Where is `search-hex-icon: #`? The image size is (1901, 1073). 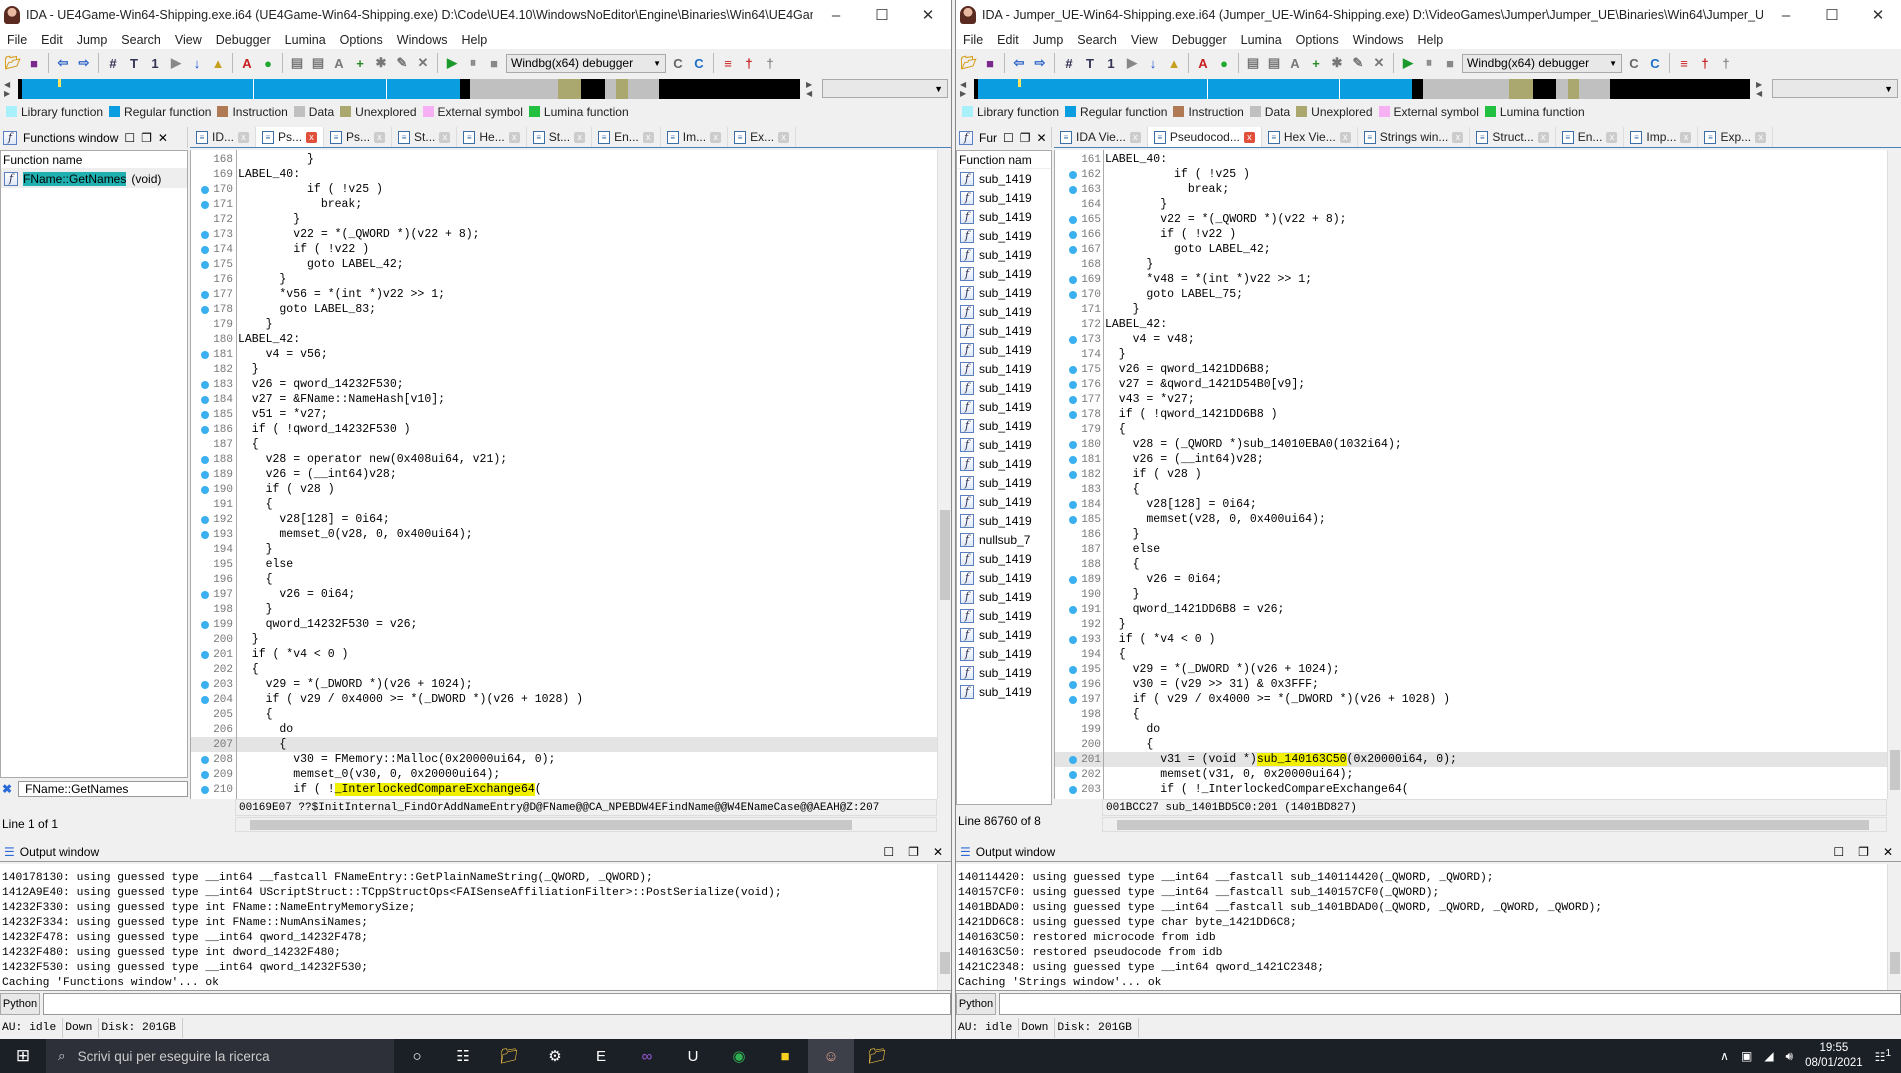
search-hex-icon: # is located at coordinates (1069, 63).